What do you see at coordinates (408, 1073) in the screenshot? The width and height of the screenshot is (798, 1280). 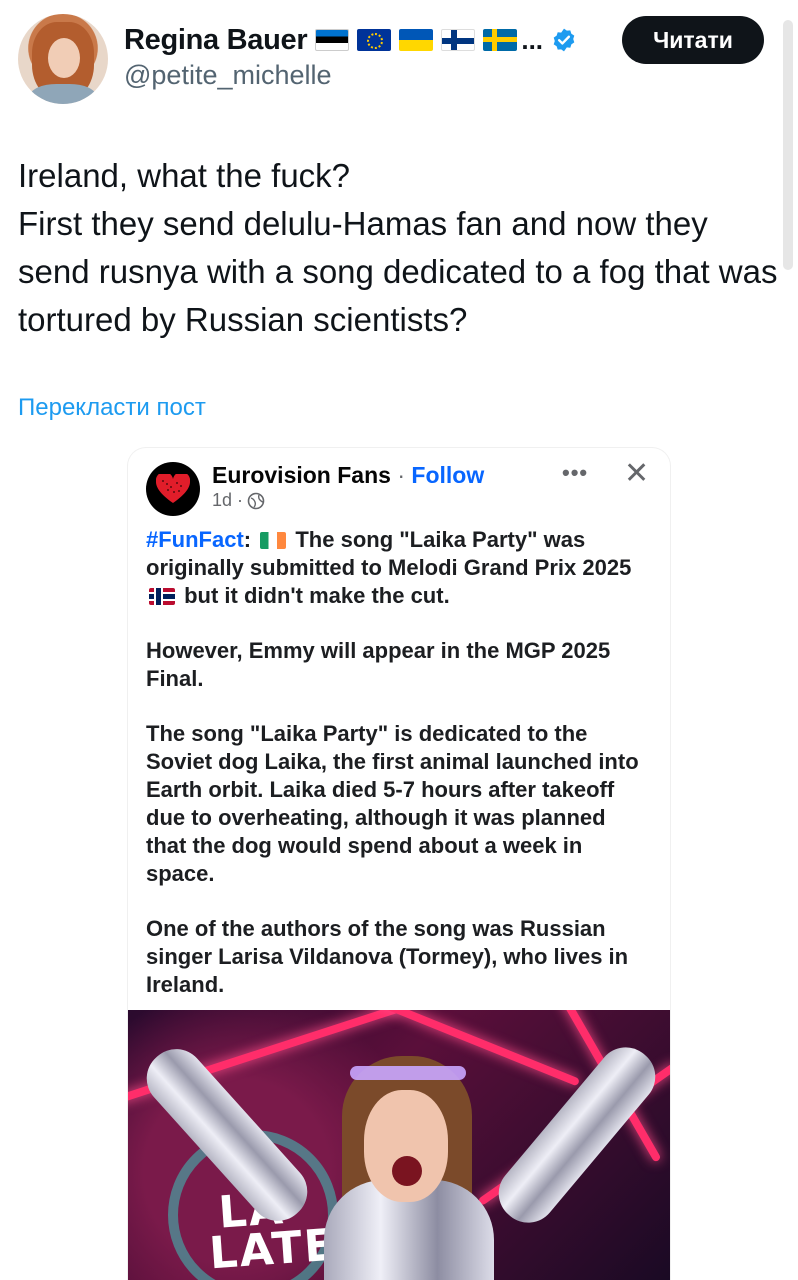 I see `performer-headband` at bounding box center [408, 1073].